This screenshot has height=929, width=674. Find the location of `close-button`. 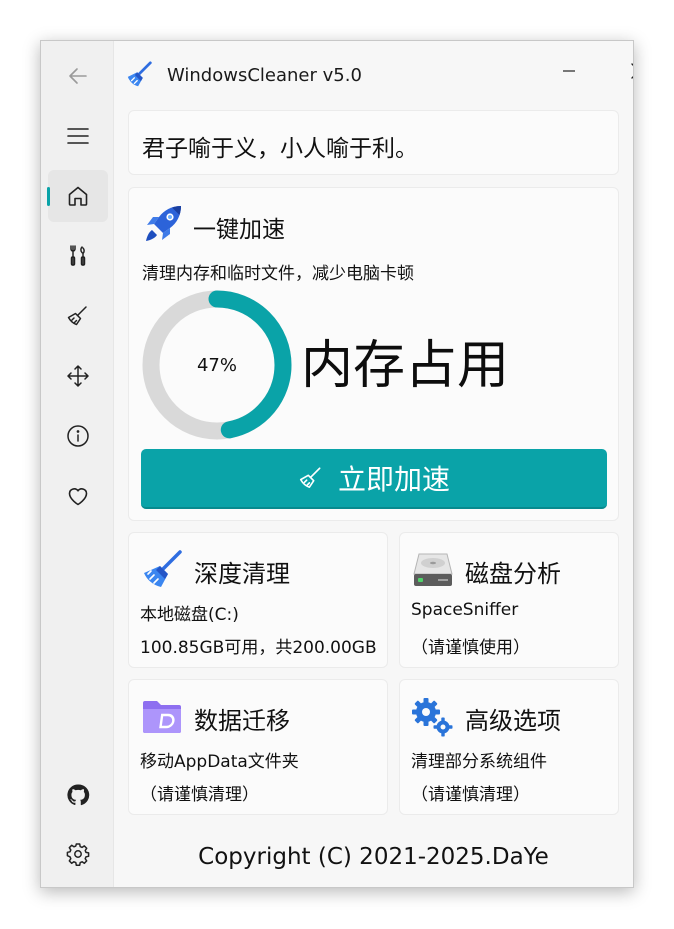

close-button is located at coordinates (623, 71).